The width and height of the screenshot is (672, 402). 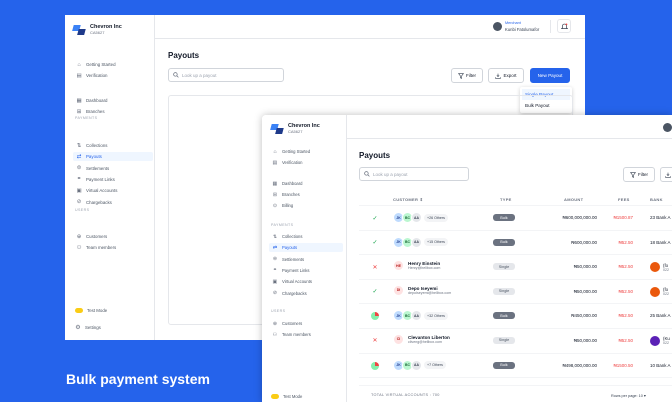 What do you see at coordinates (113, 157) in the screenshot?
I see `back-sidebar-item-payouts: ⇄ Payouts` at bounding box center [113, 157].